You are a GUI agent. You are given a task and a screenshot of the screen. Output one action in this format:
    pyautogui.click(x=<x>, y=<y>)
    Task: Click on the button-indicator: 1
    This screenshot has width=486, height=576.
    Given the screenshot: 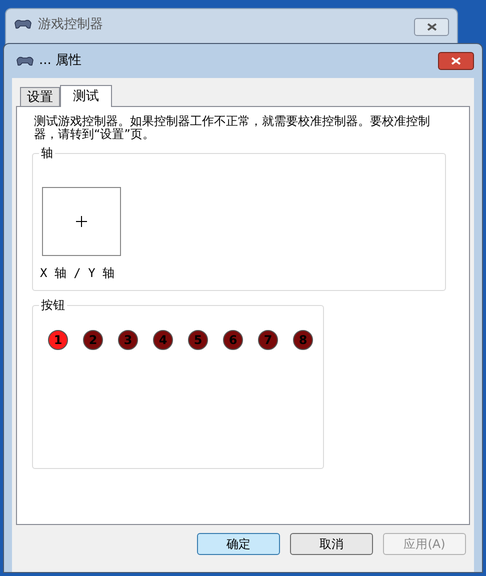 What is the action you would take?
    pyautogui.click(x=58, y=340)
    